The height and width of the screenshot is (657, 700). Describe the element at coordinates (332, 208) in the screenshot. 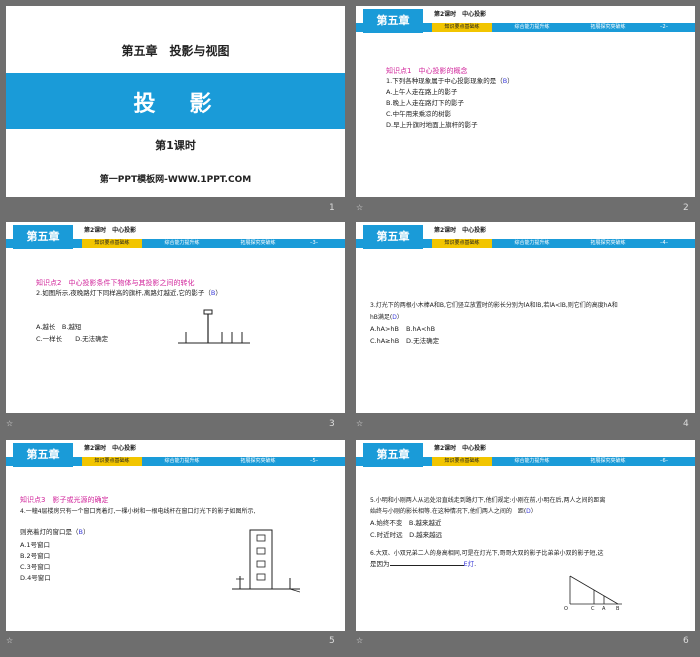

I see `slide-number: 1` at that location.